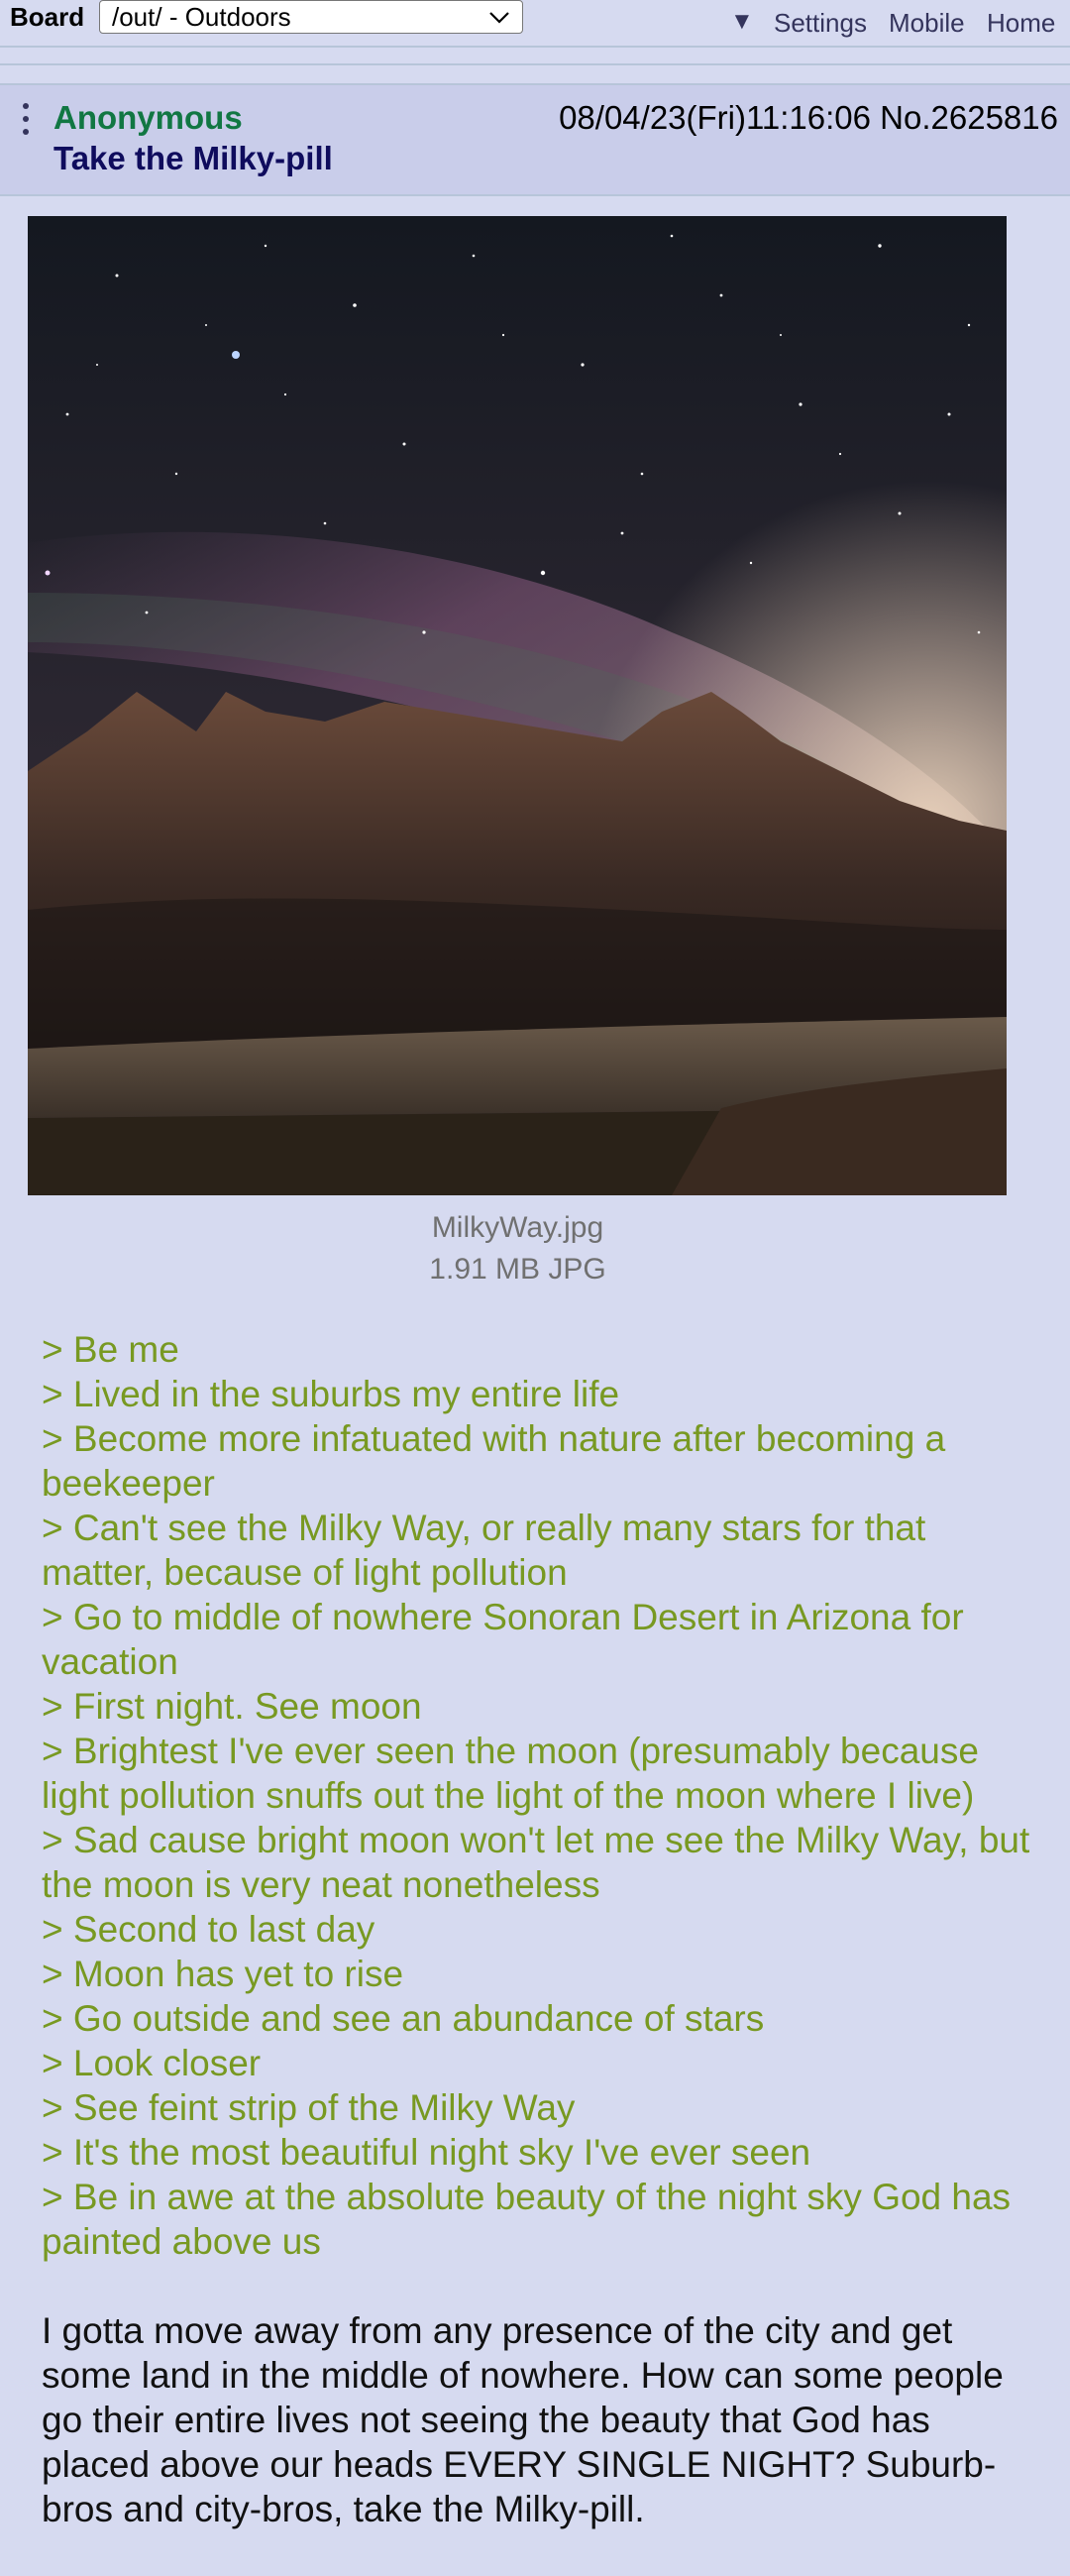 The width and height of the screenshot is (1070, 2576). I want to click on greentext-line: > Lived in the suburbs my entire life, so click(331, 1394).